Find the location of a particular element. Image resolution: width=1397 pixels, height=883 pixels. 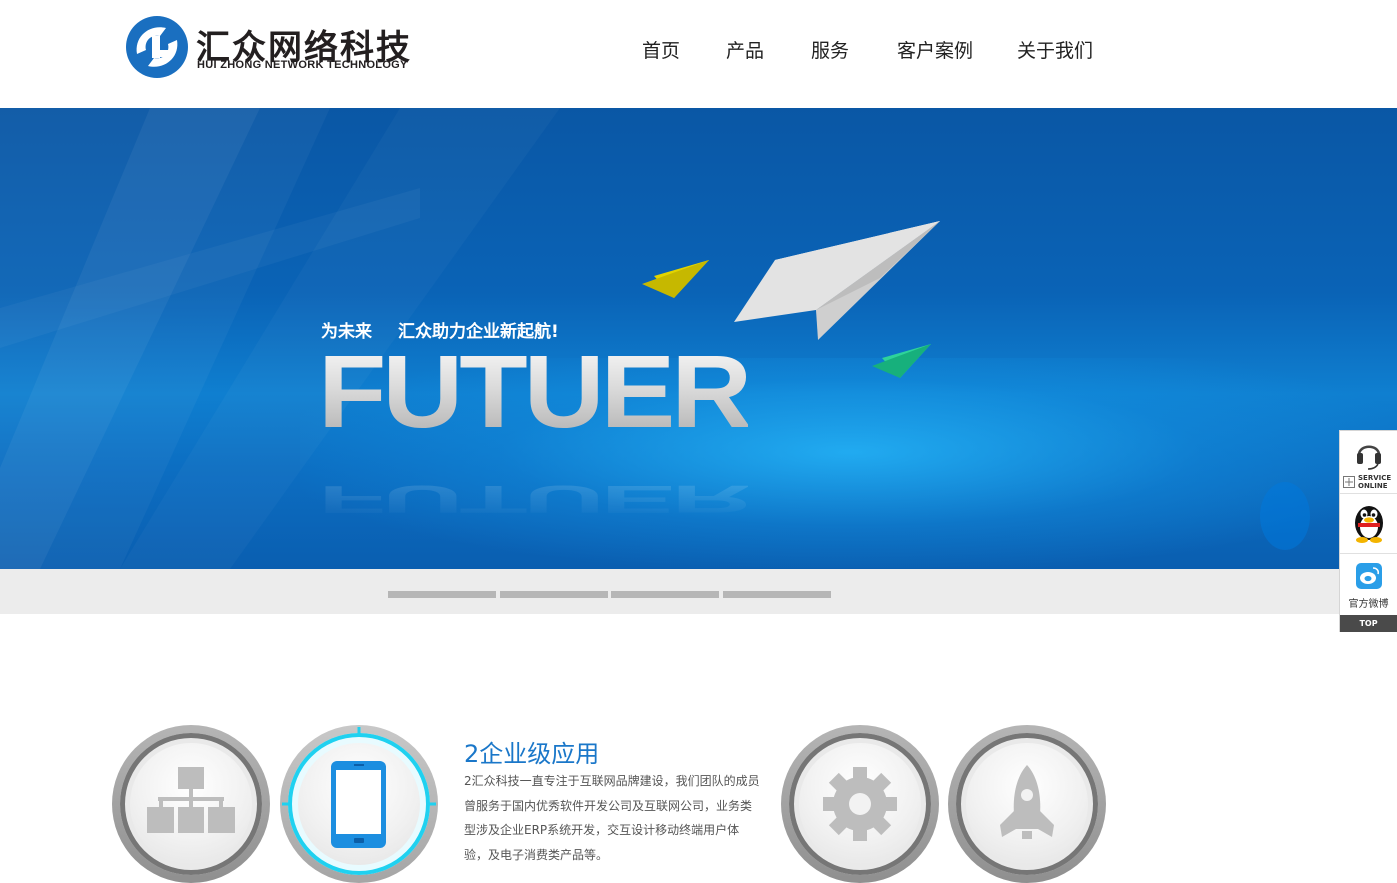

back-to-top-button: TOP is located at coordinates (1368, 623).